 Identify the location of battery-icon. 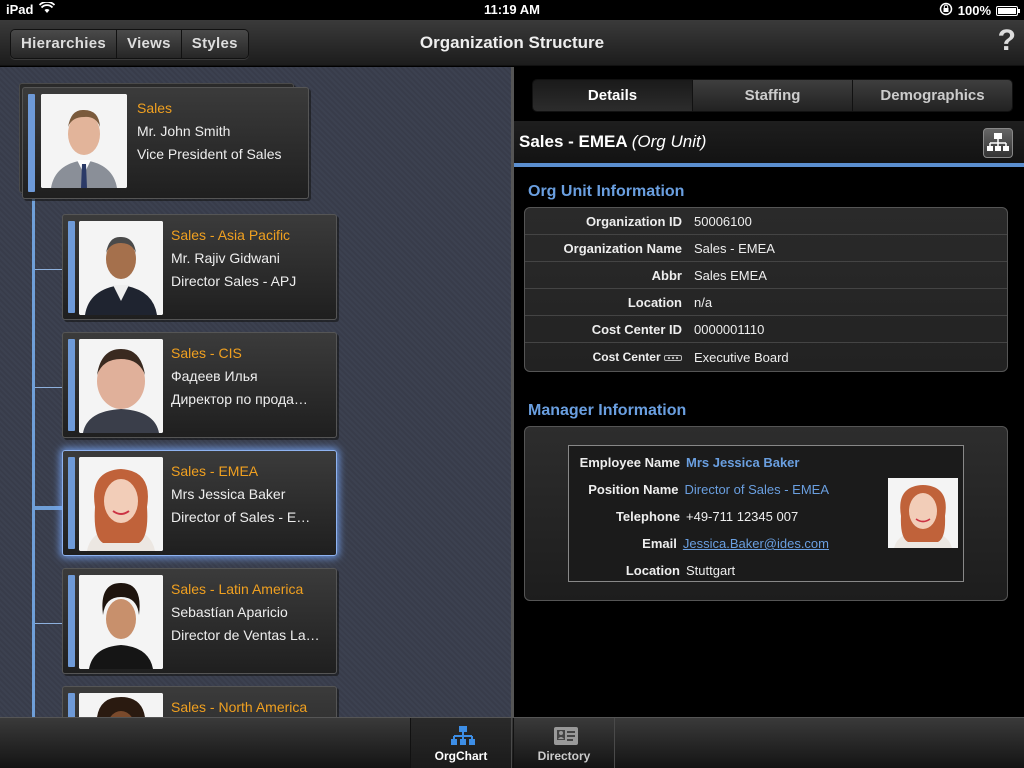
(1008, 10).